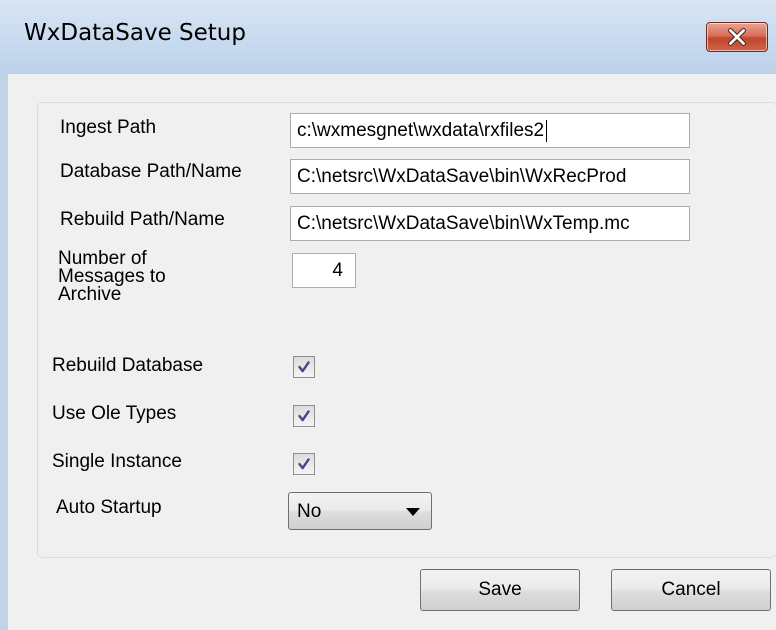 The image size is (776, 630). What do you see at coordinates (388, 37) in the screenshot?
I see `title-bar: WxDataSave Setup` at bounding box center [388, 37].